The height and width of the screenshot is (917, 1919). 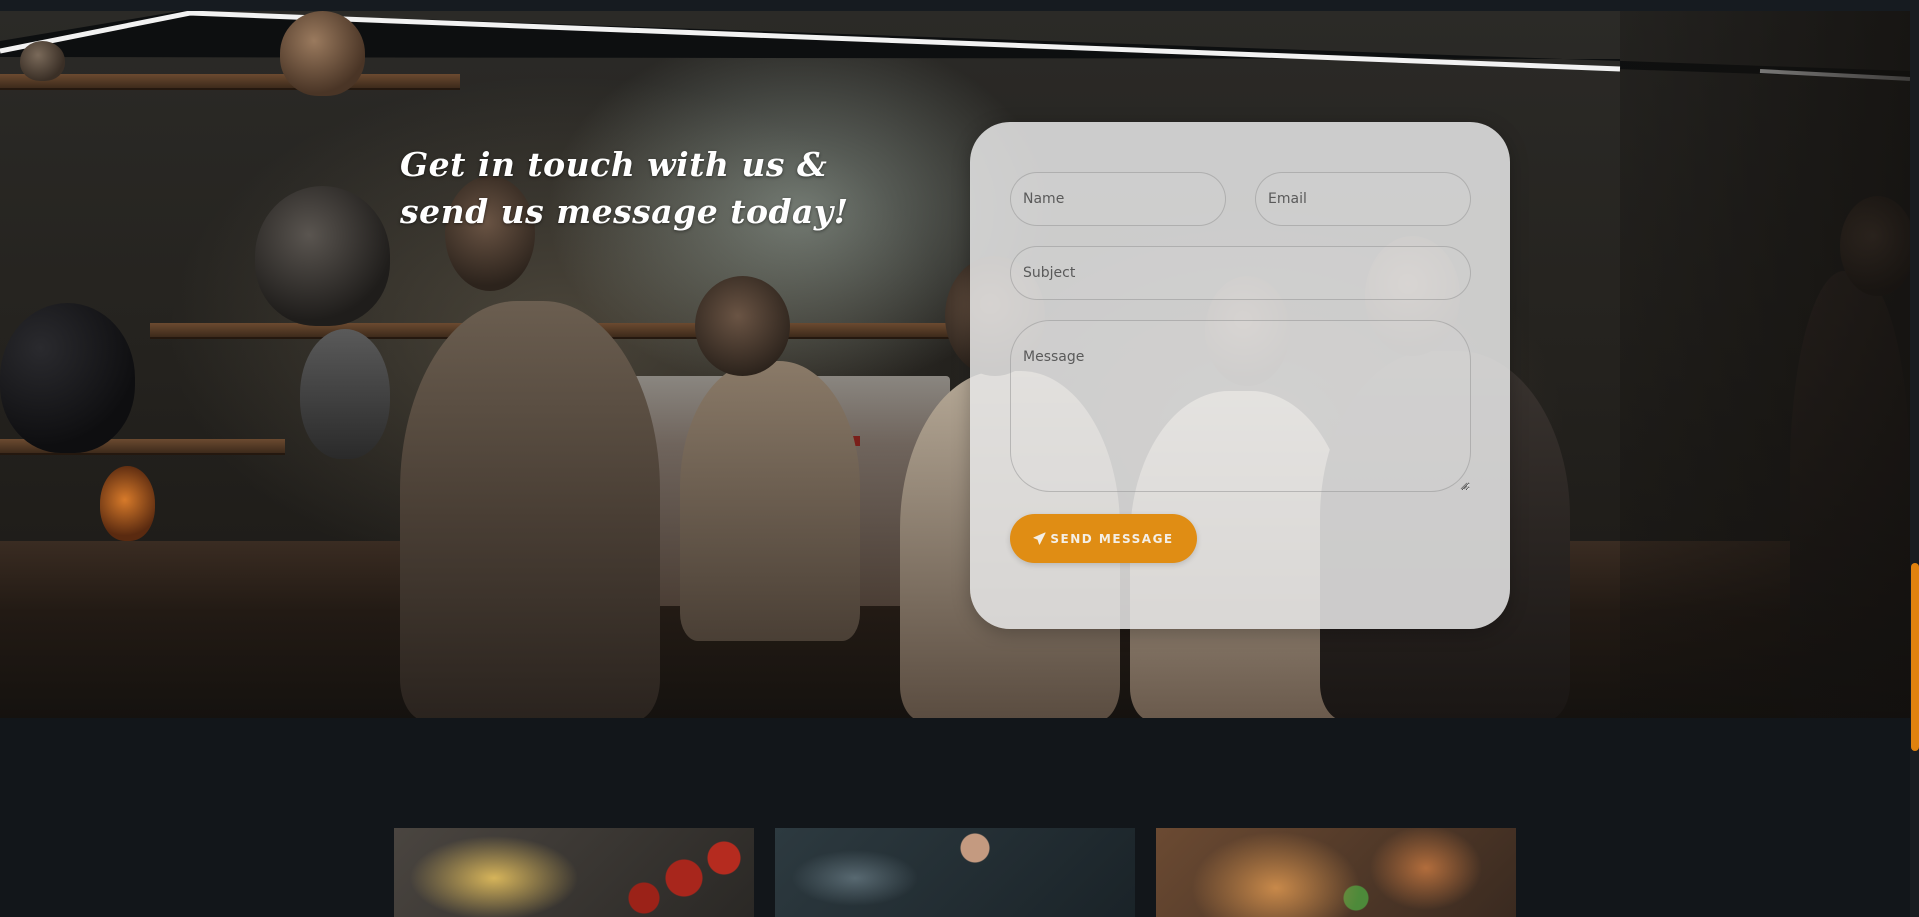 What do you see at coordinates (1363, 199) in the screenshot?
I see `email-field` at bounding box center [1363, 199].